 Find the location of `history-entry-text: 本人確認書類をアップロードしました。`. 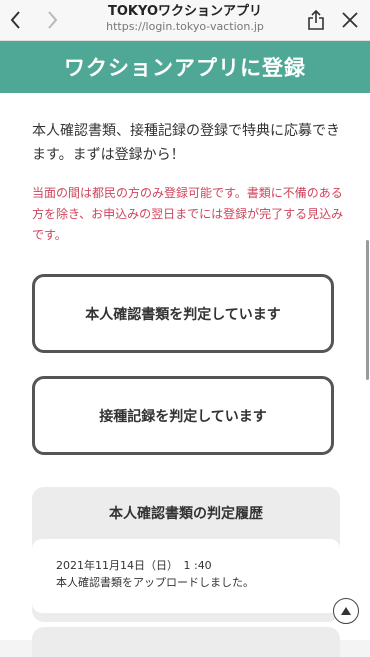

history-entry-text: 本人確認書類をアップロードしました。 is located at coordinates (155, 582).